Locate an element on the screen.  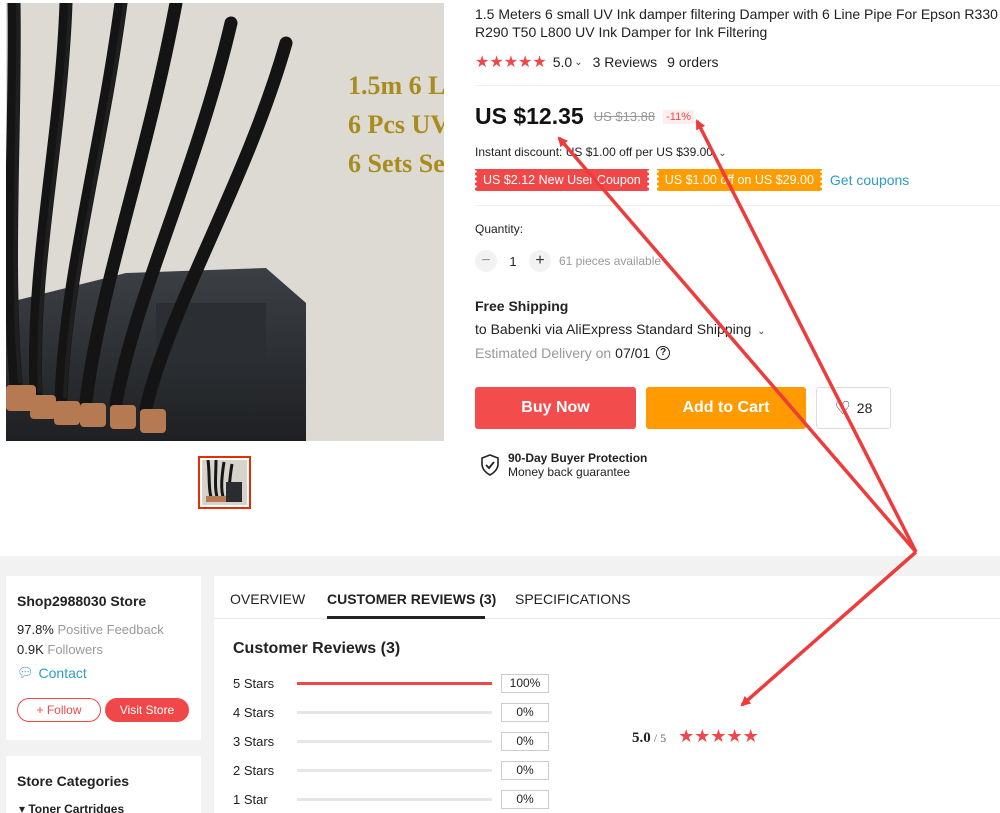
tab-specifications: SPECIFICATIONS is located at coordinates (573, 599).